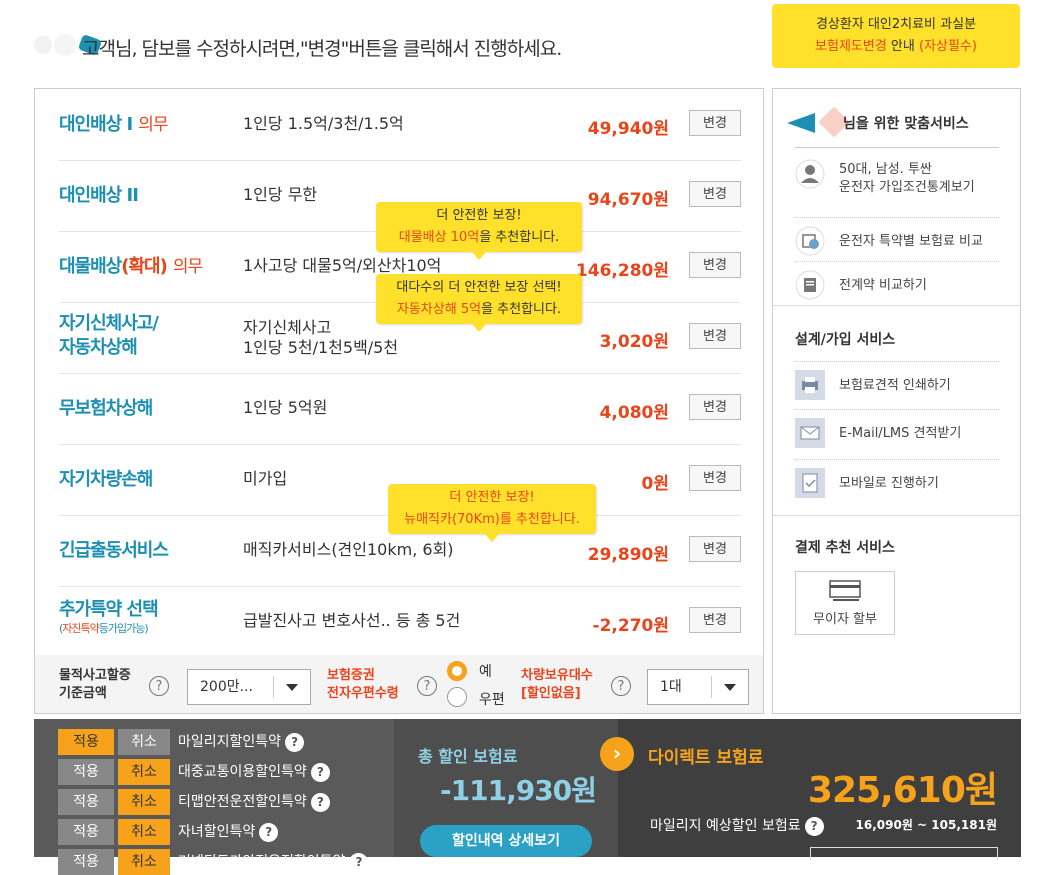 The image size is (1057, 875). What do you see at coordinates (810, 433) in the screenshot?
I see `mail-icon` at bounding box center [810, 433].